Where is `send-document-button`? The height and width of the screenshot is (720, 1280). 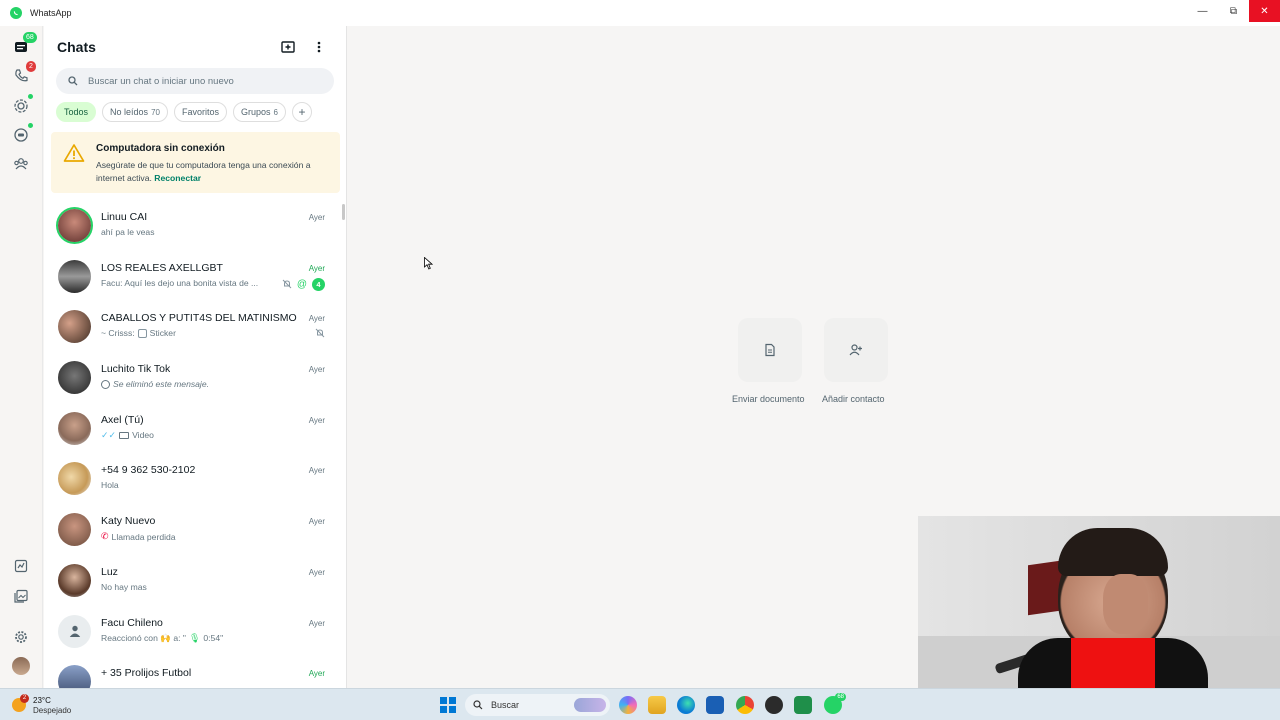 send-document-button is located at coordinates (770, 350).